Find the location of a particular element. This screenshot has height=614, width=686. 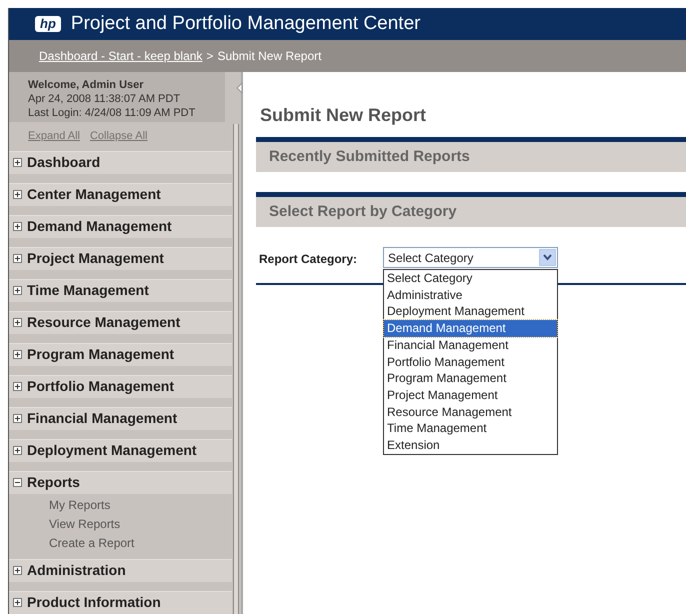

sidebar-item: Project Management is located at coordinates (120, 258).